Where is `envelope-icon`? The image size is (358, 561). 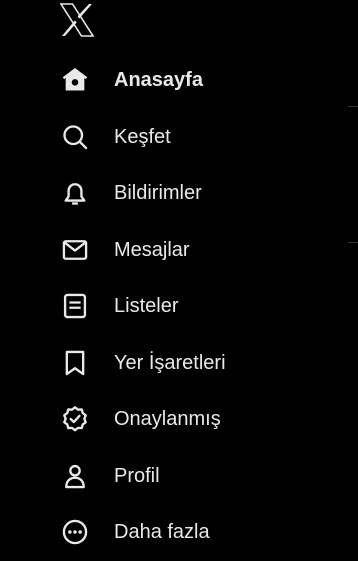
envelope-icon is located at coordinates (75, 250).